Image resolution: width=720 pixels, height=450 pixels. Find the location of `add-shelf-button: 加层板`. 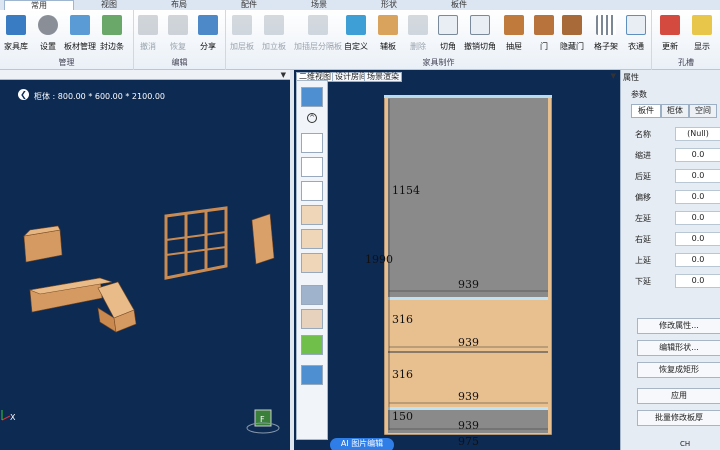

add-shelf-button: 加层板 is located at coordinates (242, 34).